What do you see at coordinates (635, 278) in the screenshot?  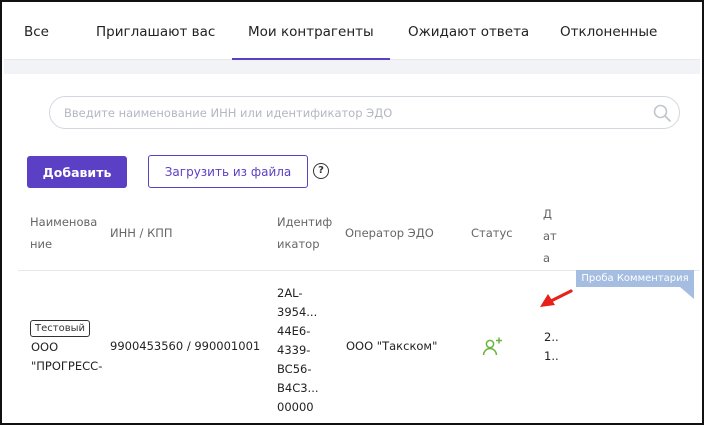 I see `comment-label: Проба Комментария` at bounding box center [635, 278].